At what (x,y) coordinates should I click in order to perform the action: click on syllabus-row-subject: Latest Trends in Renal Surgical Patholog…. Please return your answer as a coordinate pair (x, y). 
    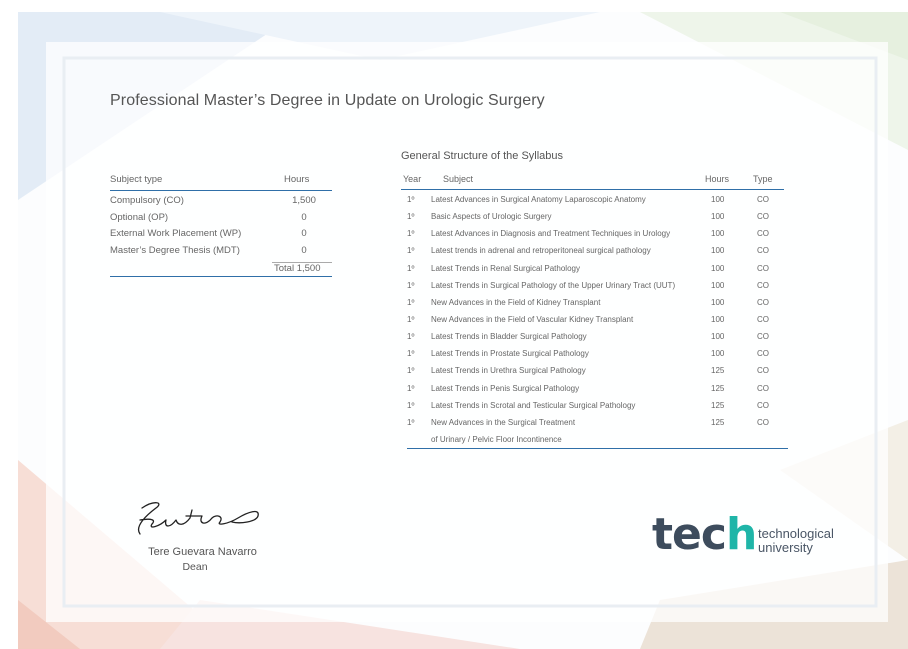
    Looking at the image, I should click on (505, 268).